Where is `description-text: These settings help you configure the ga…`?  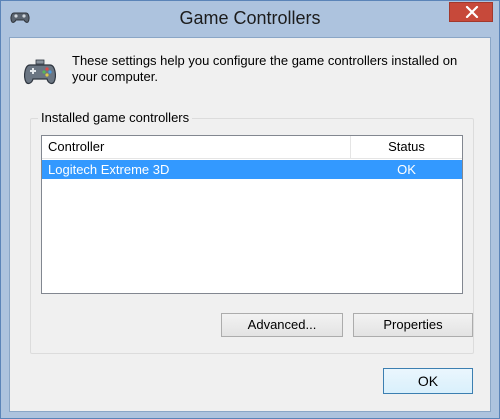 description-text: These settings help you configure the ga… is located at coordinates (265, 68).